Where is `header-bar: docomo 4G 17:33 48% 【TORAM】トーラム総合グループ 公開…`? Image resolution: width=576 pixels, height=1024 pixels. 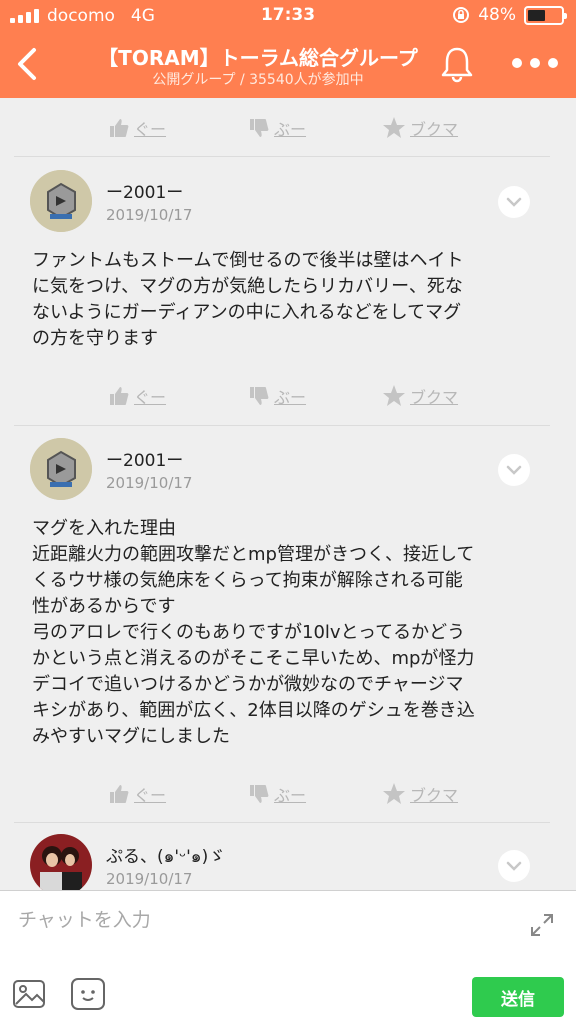 header-bar: docomo 4G 17:33 48% 【TORAM】トーラム総合グループ 公開… is located at coordinates (288, 49).